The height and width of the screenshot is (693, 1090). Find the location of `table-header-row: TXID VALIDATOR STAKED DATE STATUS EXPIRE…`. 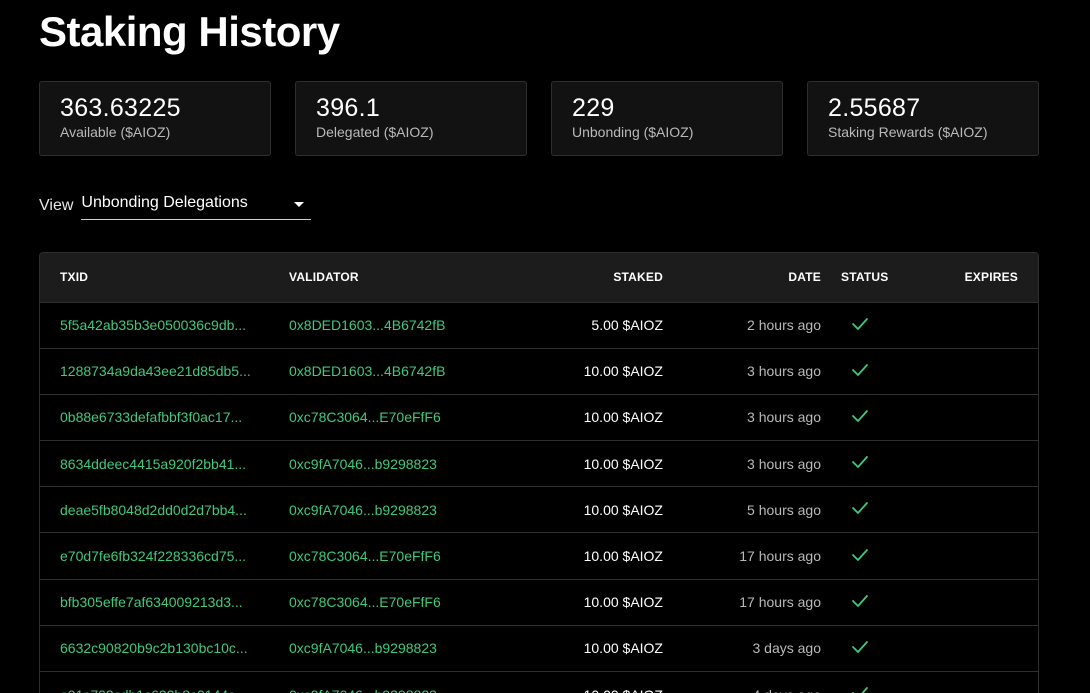

table-header-row: TXID VALIDATOR STAKED DATE STATUS EXPIRE… is located at coordinates (539, 278).